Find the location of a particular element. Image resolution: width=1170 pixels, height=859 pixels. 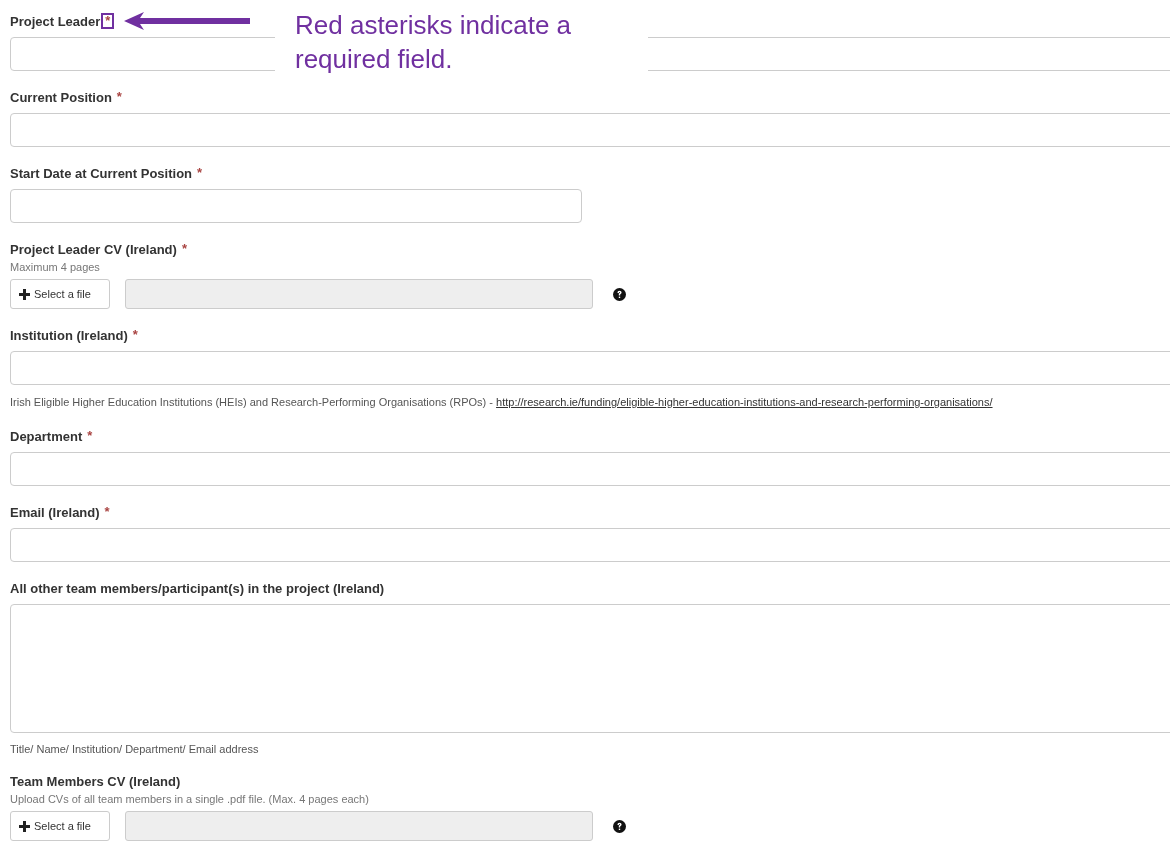

field-label: All other team members/participant(s) in the project (Ireland) is located at coordinates (197, 588).